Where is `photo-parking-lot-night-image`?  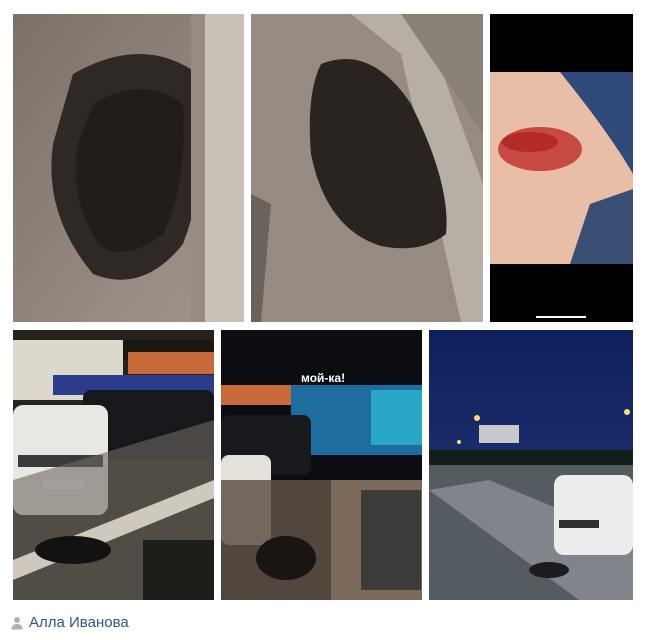
photo-parking-lot-night-image is located at coordinates (531, 465).